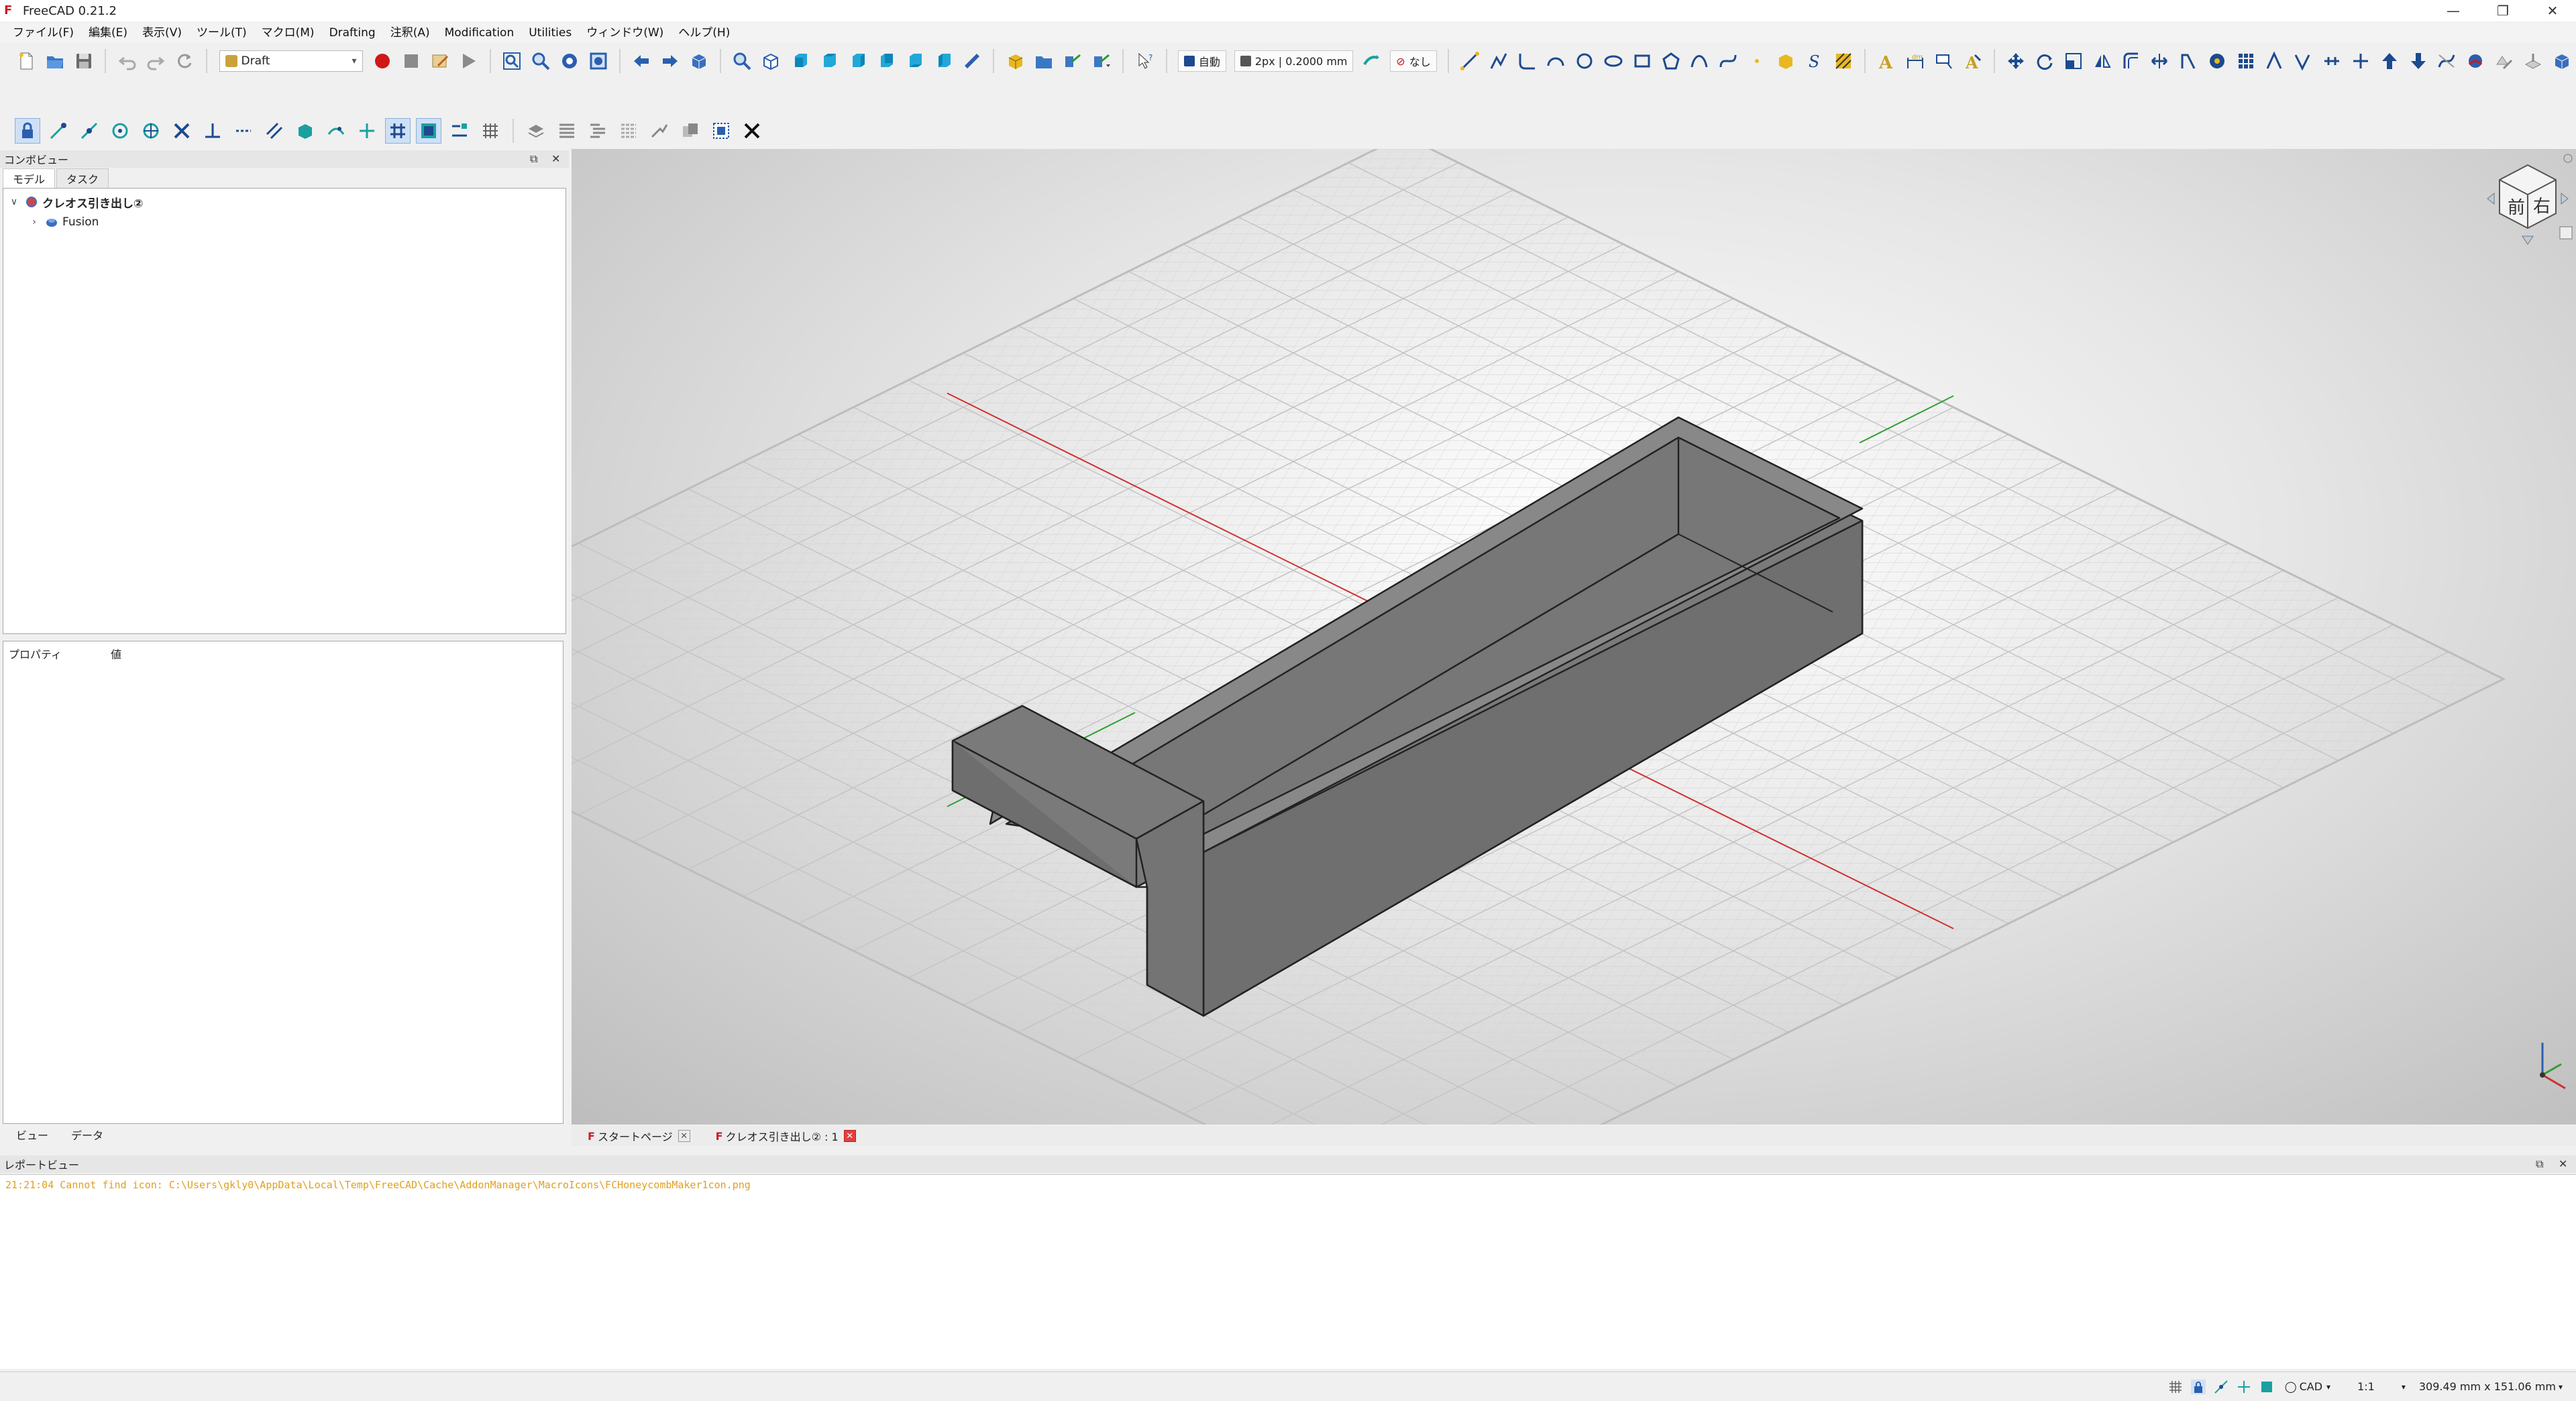 The width and height of the screenshot is (2576, 1401). I want to click on menu-view: 表示(V), so click(162, 33).